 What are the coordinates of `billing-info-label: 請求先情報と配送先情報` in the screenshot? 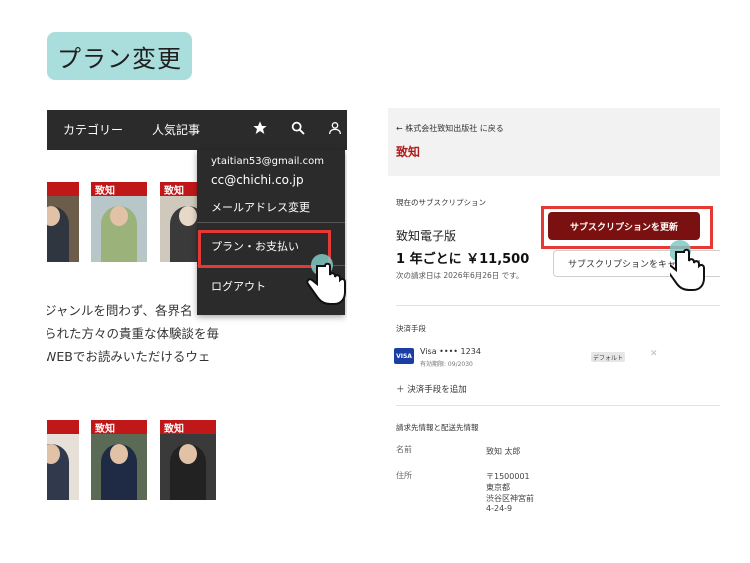 It's located at (437, 427).